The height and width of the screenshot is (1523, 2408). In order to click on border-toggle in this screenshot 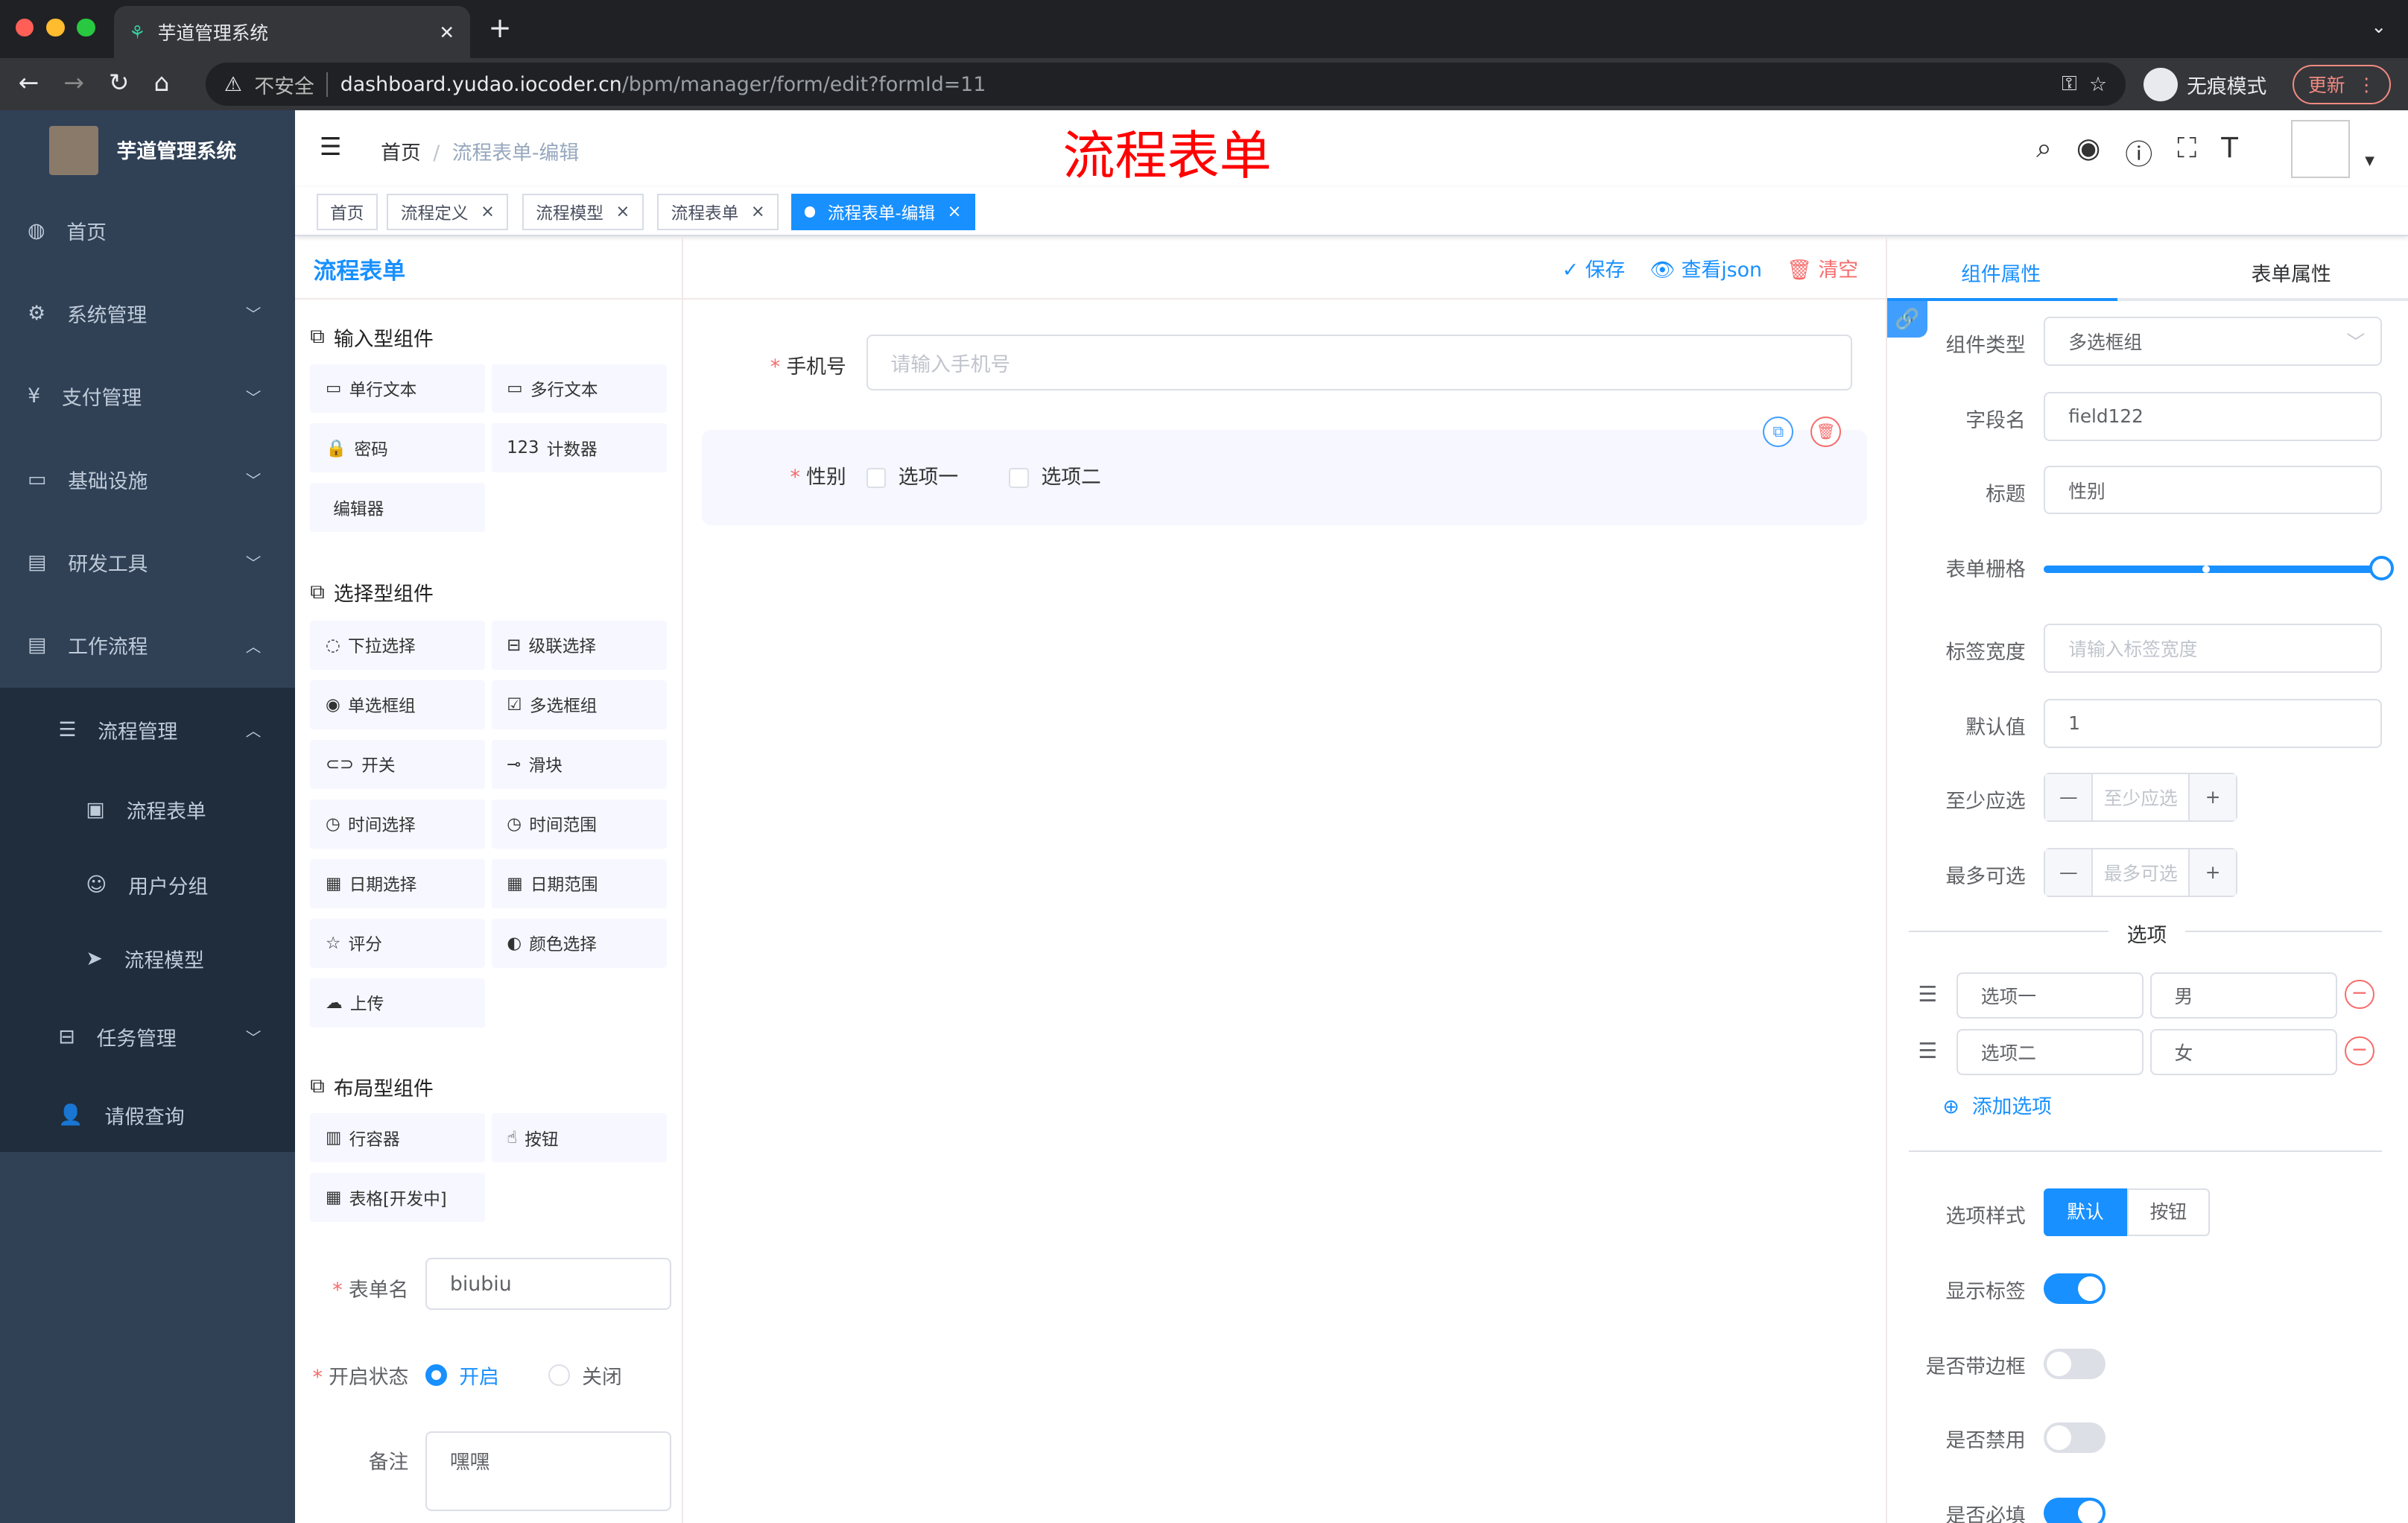, I will do `click(2075, 1364)`.